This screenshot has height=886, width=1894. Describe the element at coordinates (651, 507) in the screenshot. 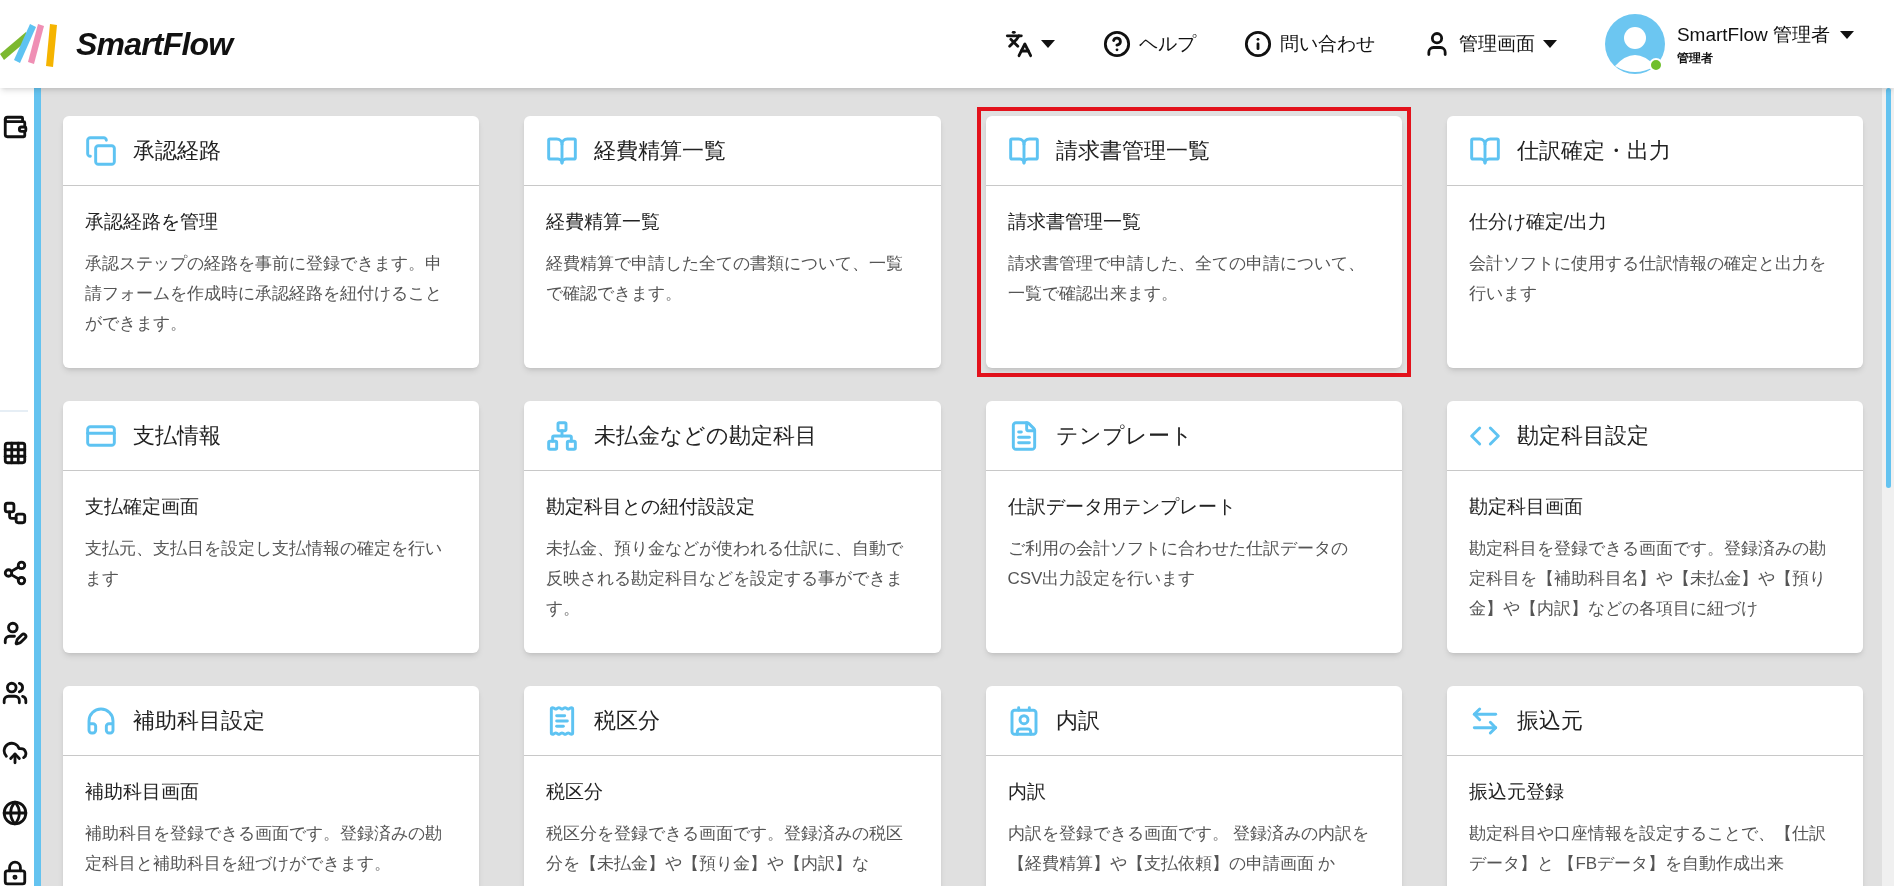

I see `card-subtitle: 勘定科目との紐付設設定` at that location.